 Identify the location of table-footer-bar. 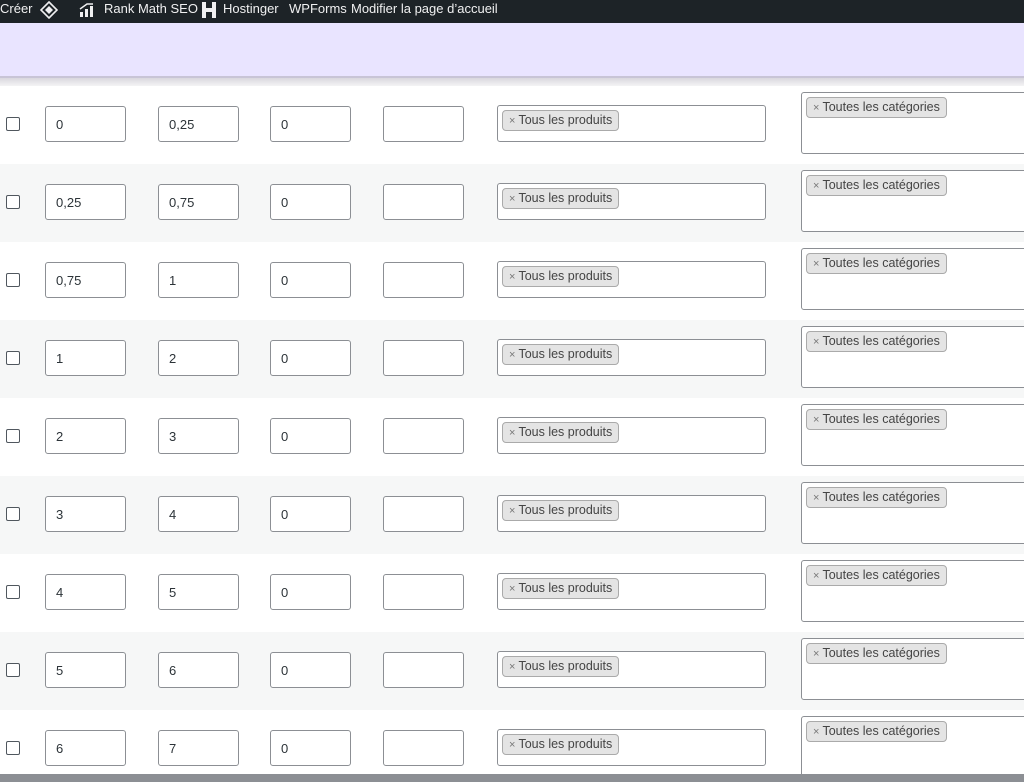
(512, 778).